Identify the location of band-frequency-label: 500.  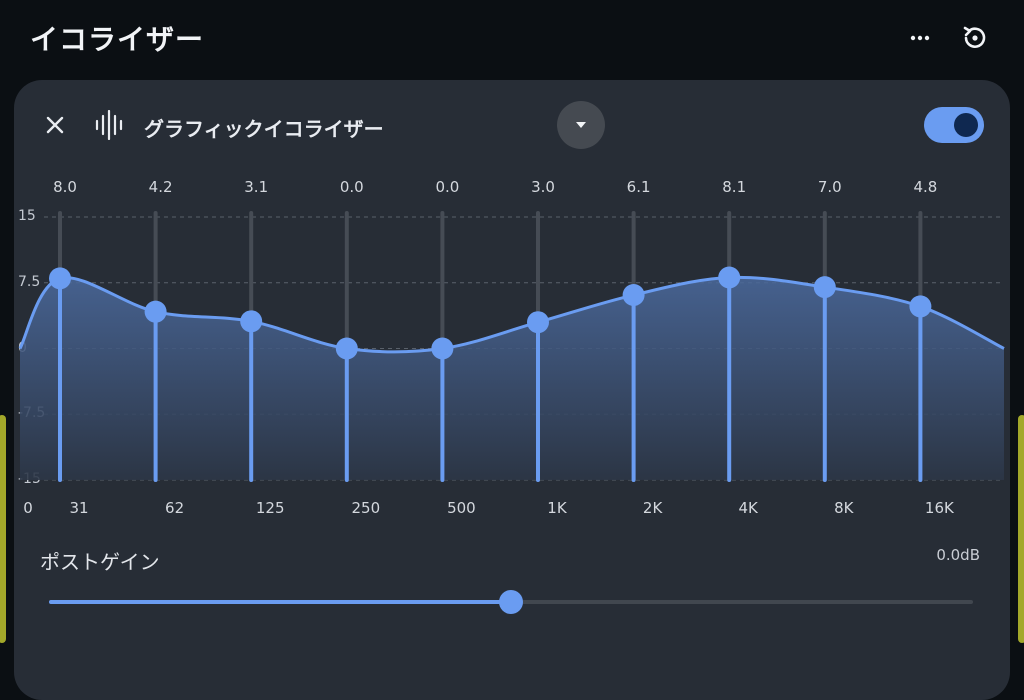
(461, 508).